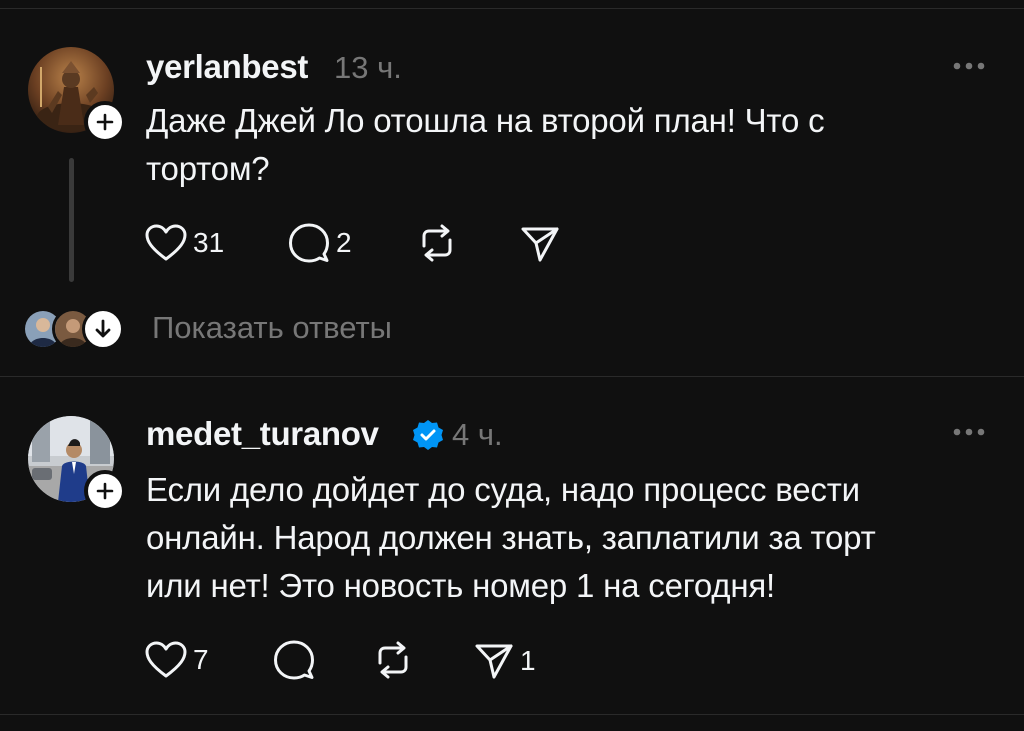 This screenshot has height=731, width=1024. Describe the element at coordinates (528, 660) in the screenshot. I see `share-count: 1` at that location.